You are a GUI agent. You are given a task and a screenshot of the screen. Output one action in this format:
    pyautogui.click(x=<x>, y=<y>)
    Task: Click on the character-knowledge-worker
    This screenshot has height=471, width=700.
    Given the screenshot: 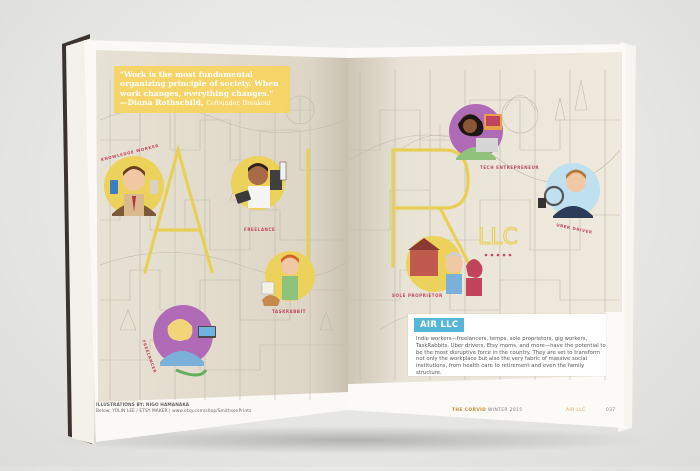 What is the action you would take?
    pyautogui.click(x=134, y=186)
    